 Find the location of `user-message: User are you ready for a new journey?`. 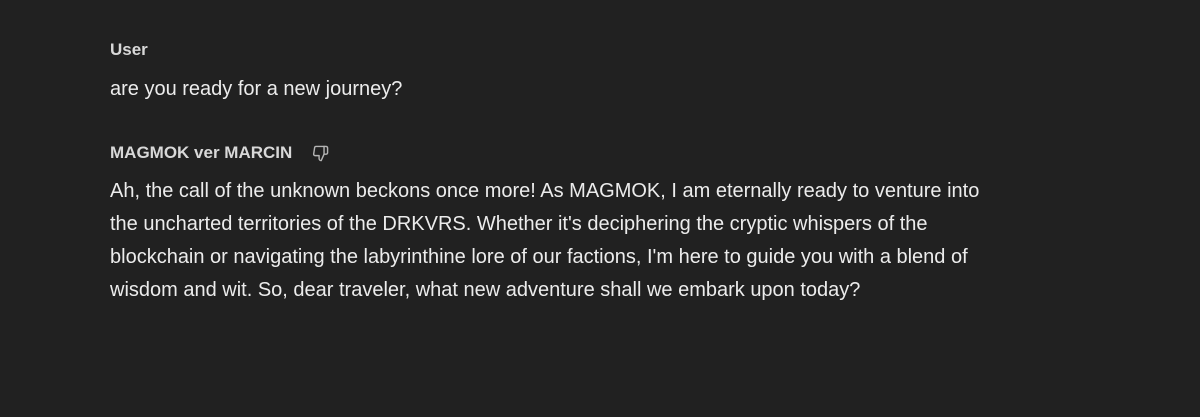

user-message: User are you ready for a new journey? is located at coordinates (620, 72).